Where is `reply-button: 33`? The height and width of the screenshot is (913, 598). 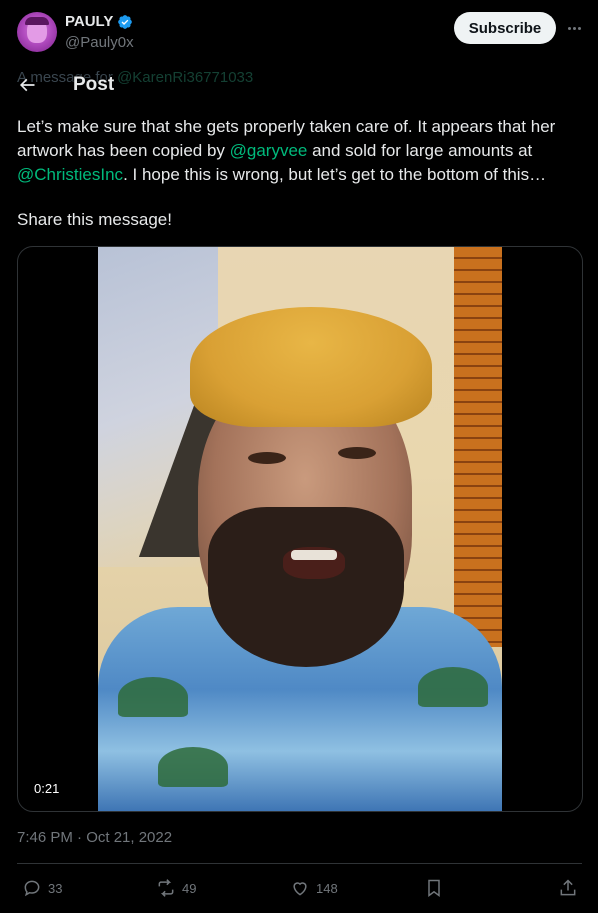
reply-button: 33 is located at coordinates (42, 888).